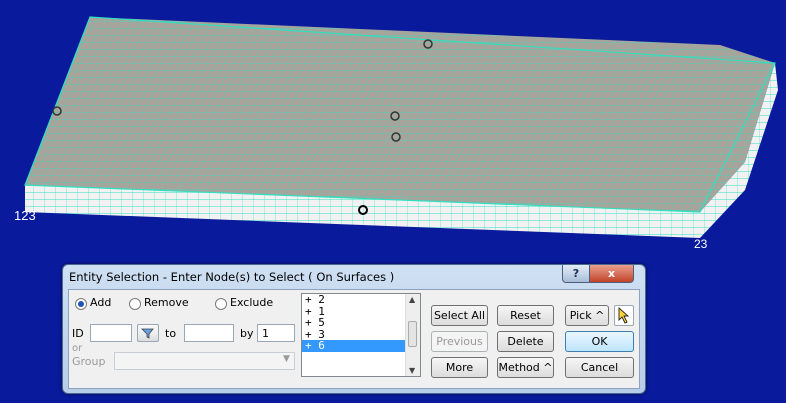  I want to click on id-step-input: 1, so click(276, 333).